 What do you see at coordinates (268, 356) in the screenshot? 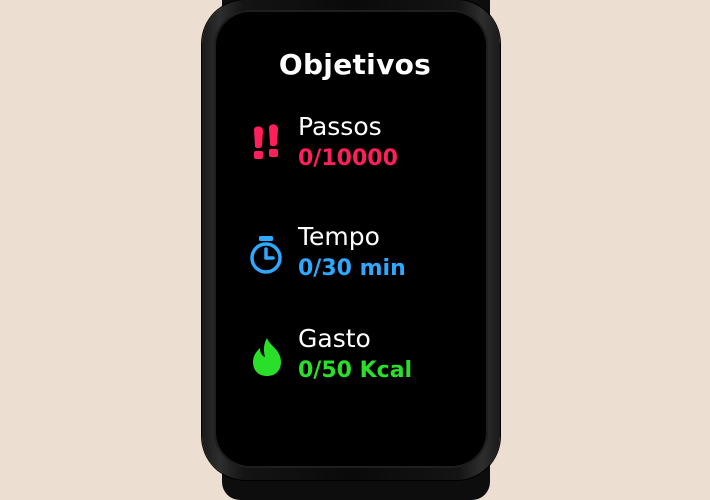
I see `flame-icon` at bounding box center [268, 356].